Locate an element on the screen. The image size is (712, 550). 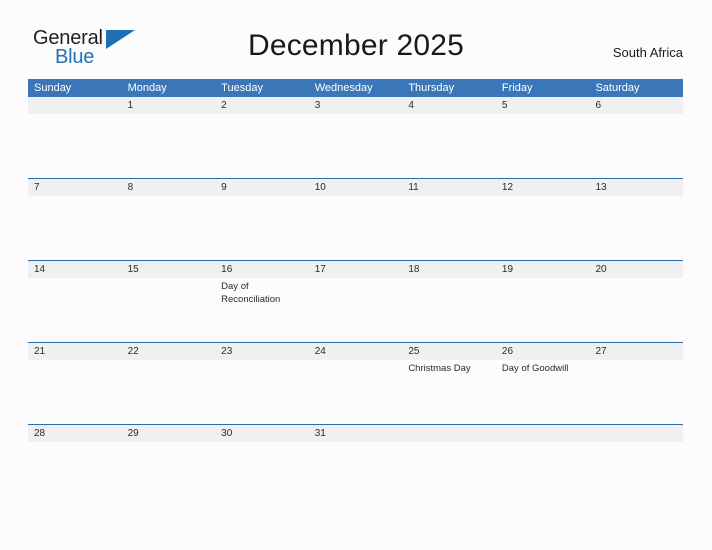
day-number: 10 is located at coordinates (356, 187).